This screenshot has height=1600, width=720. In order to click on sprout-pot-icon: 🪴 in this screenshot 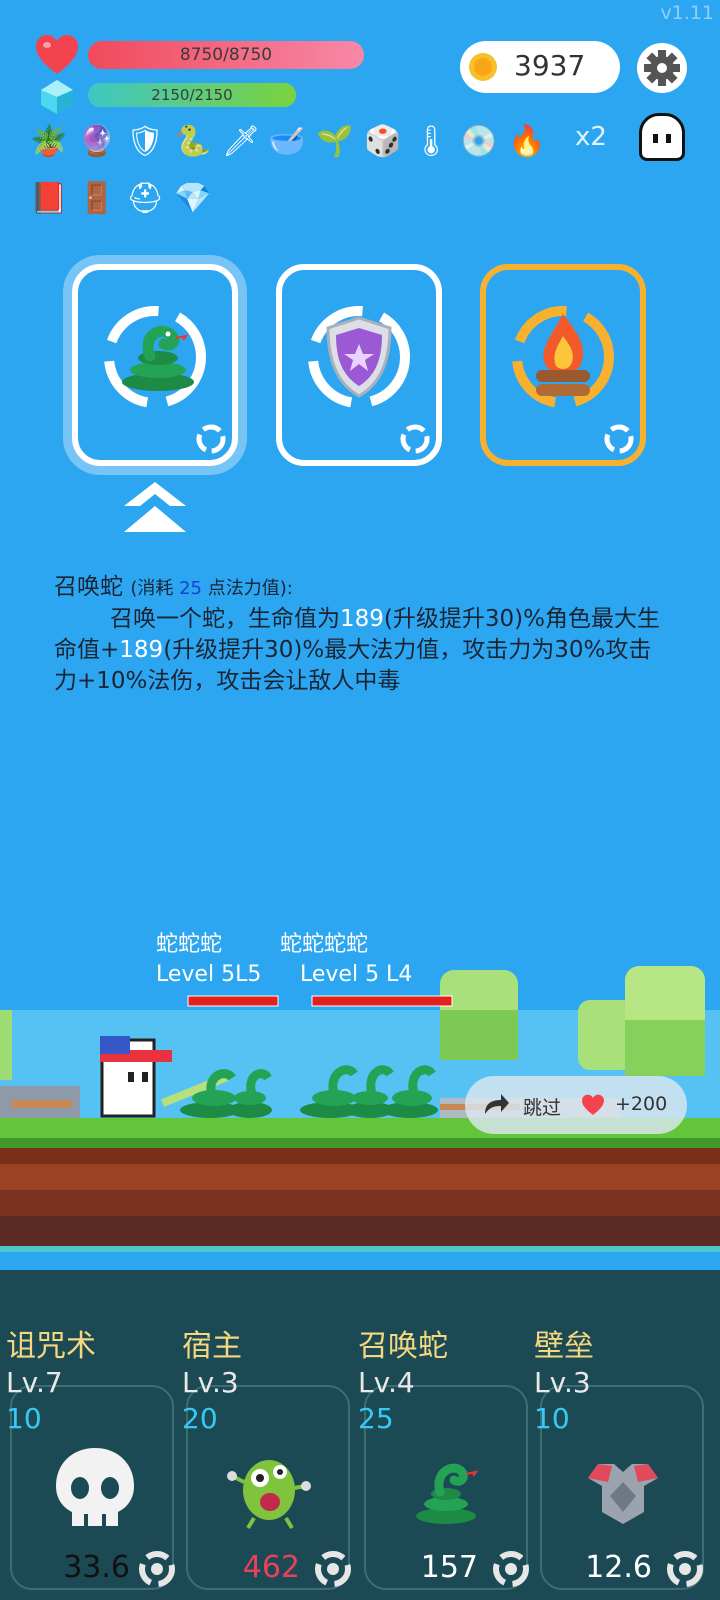, I will do `click(49, 141)`.